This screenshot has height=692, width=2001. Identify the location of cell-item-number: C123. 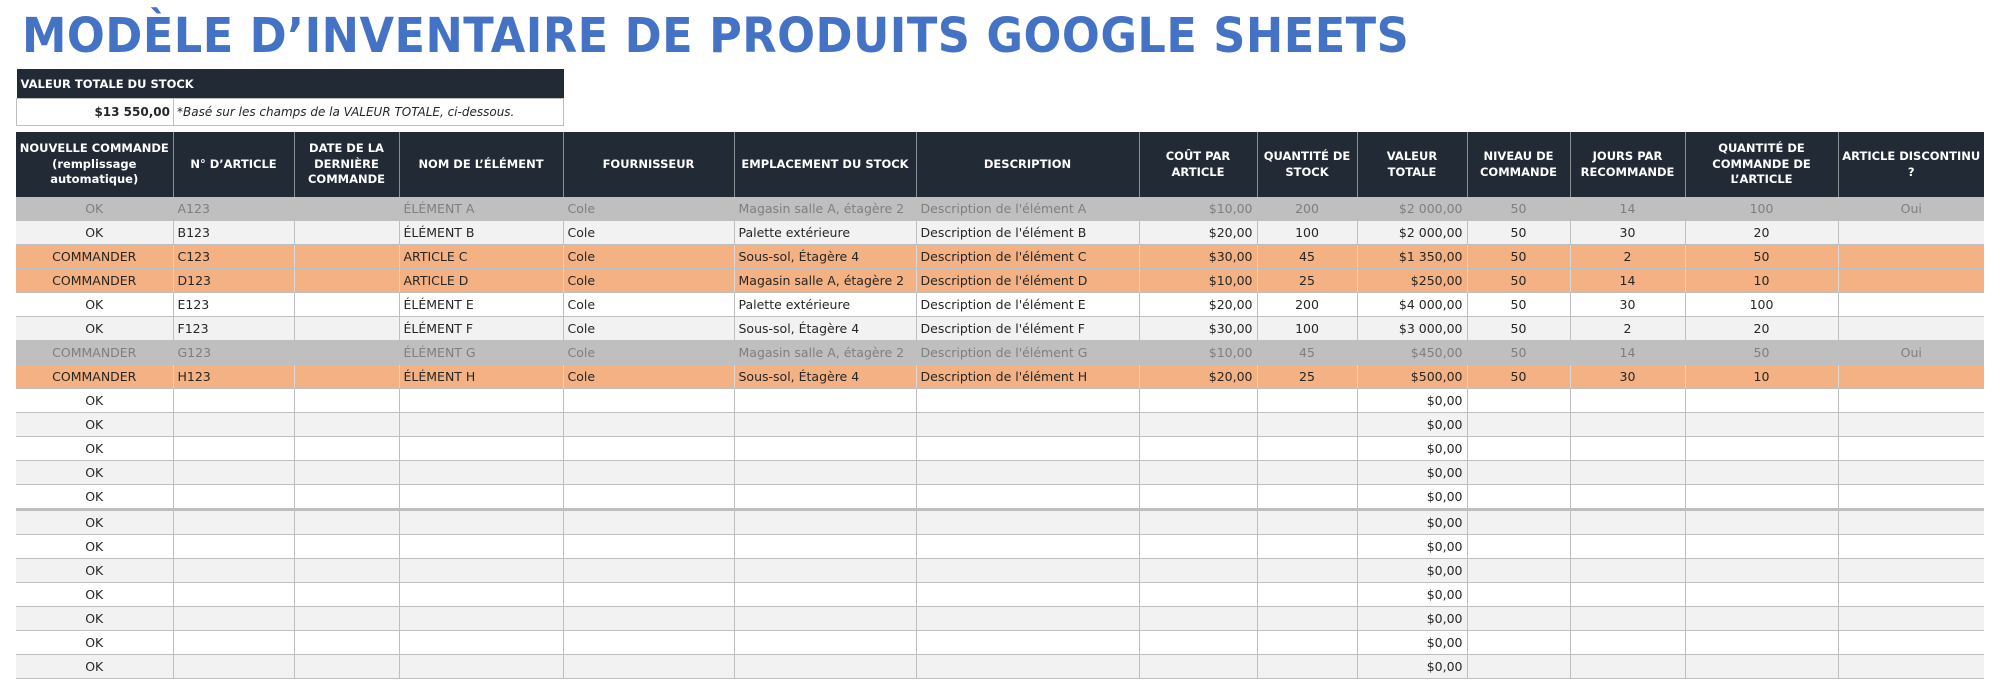
(234, 256).